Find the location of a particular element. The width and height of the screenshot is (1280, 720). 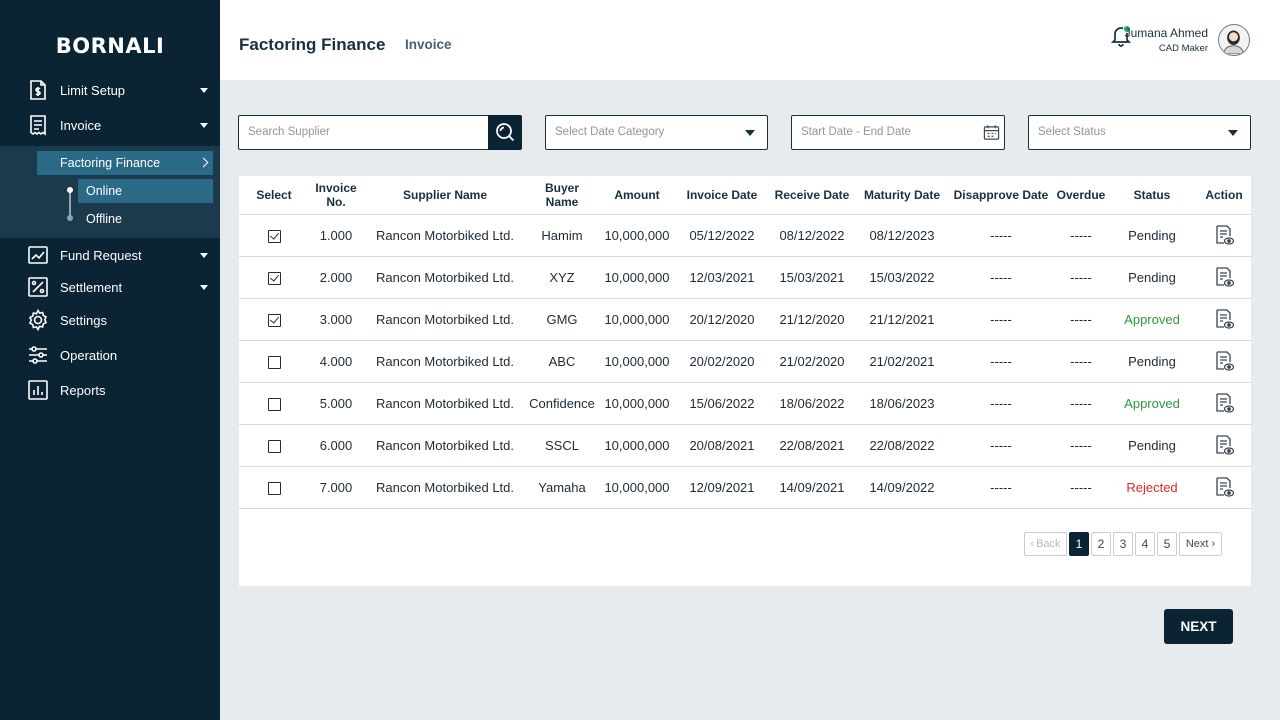

sidebar-item-reports: Reports is located at coordinates (110, 390).